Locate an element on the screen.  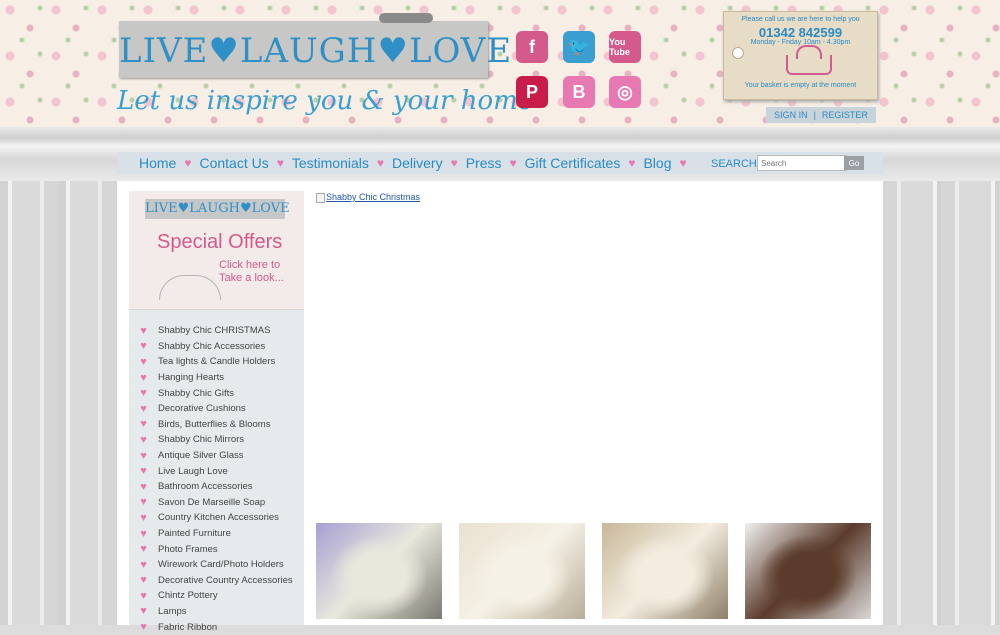
category-item: ♥ Shabby Chic Mirrors is located at coordinates (216, 440).